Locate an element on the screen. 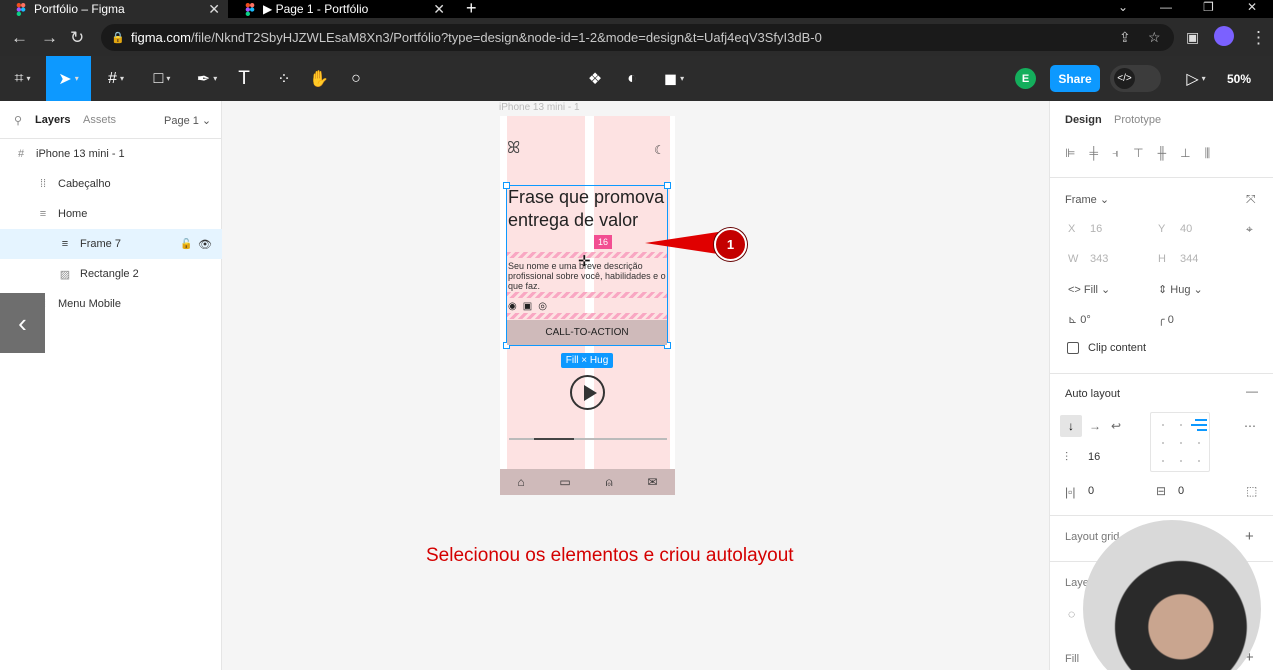  resources-button: ⁘ is located at coordinates (284, 78).